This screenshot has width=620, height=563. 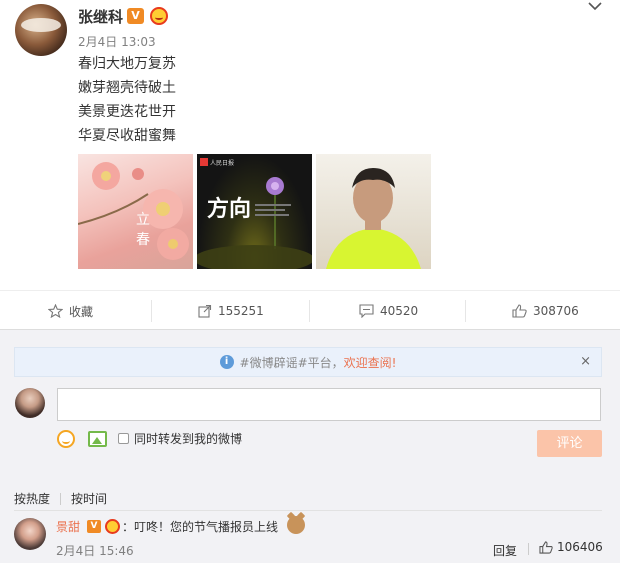 What do you see at coordinates (123, 438) in the screenshot?
I see `sync-repost-checkbox` at bounding box center [123, 438].